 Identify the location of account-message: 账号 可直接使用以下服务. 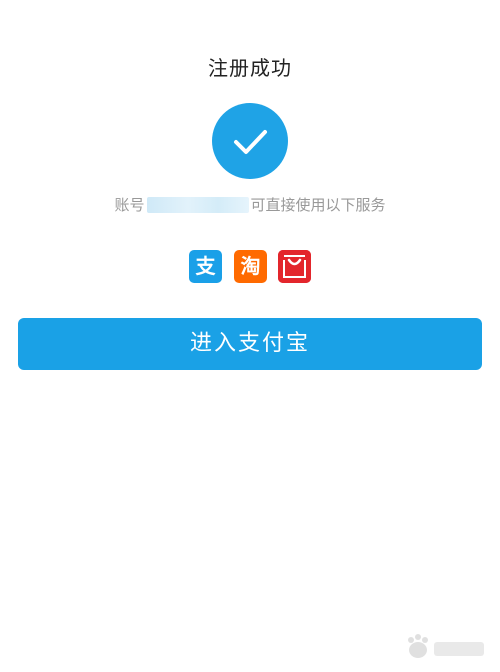
(250, 204).